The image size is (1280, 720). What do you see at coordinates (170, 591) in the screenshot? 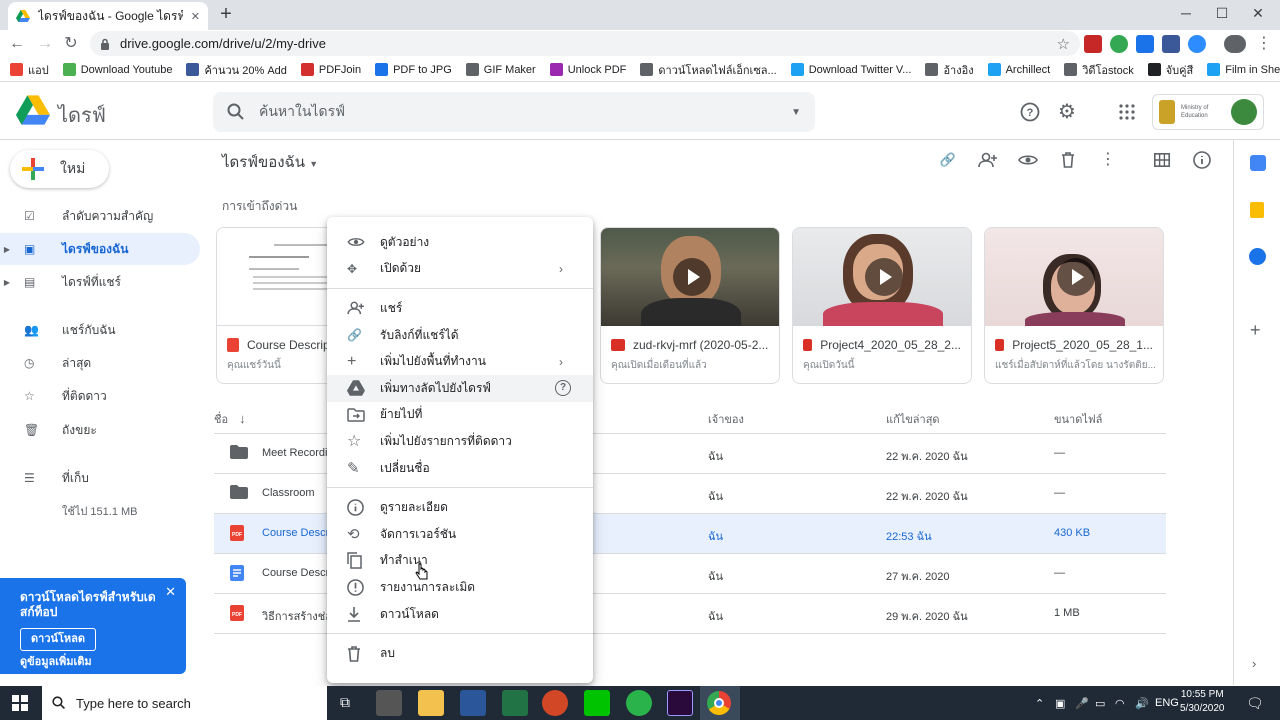
I see `close-promo-icon: ✕` at bounding box center [170, 591].